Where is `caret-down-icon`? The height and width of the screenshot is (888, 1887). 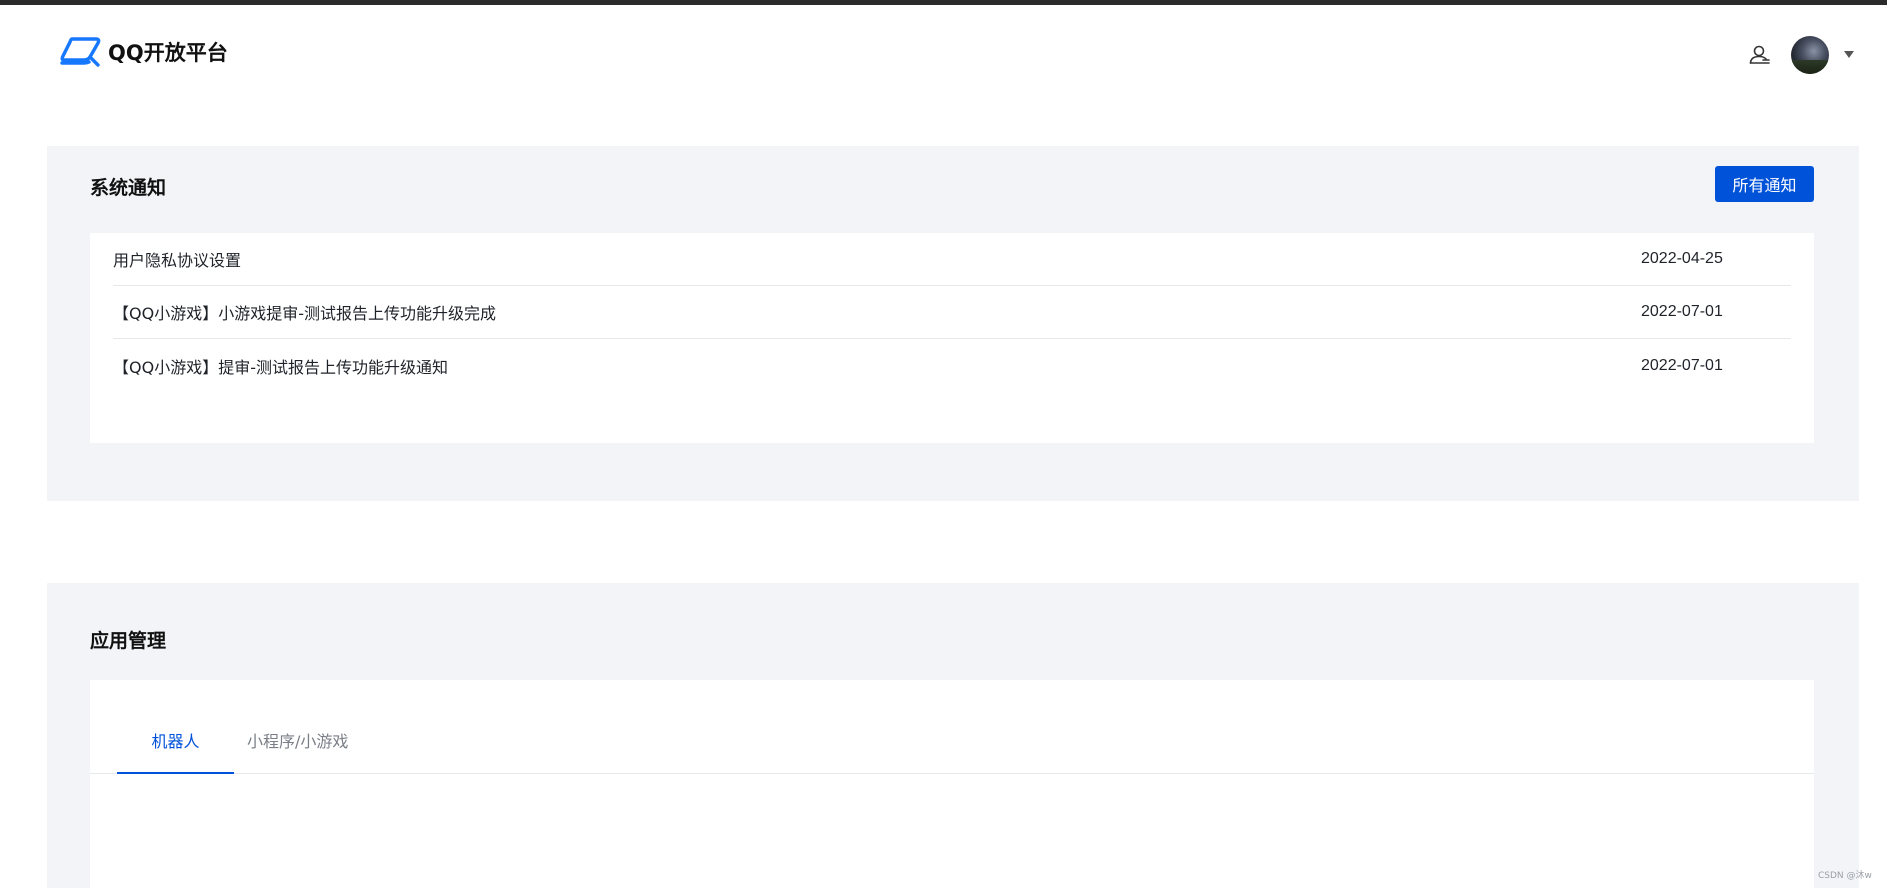 caret-down-icon is located at coordinates (1849, 54).